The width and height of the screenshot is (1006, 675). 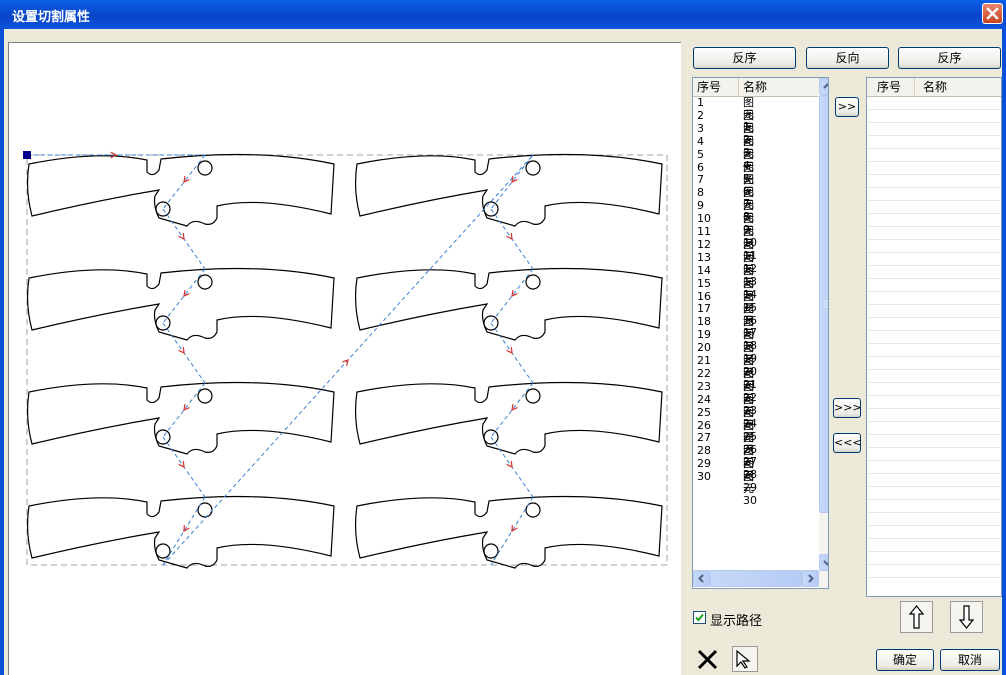 I want to click on scroll-right-button, so click(x=810, y=578).